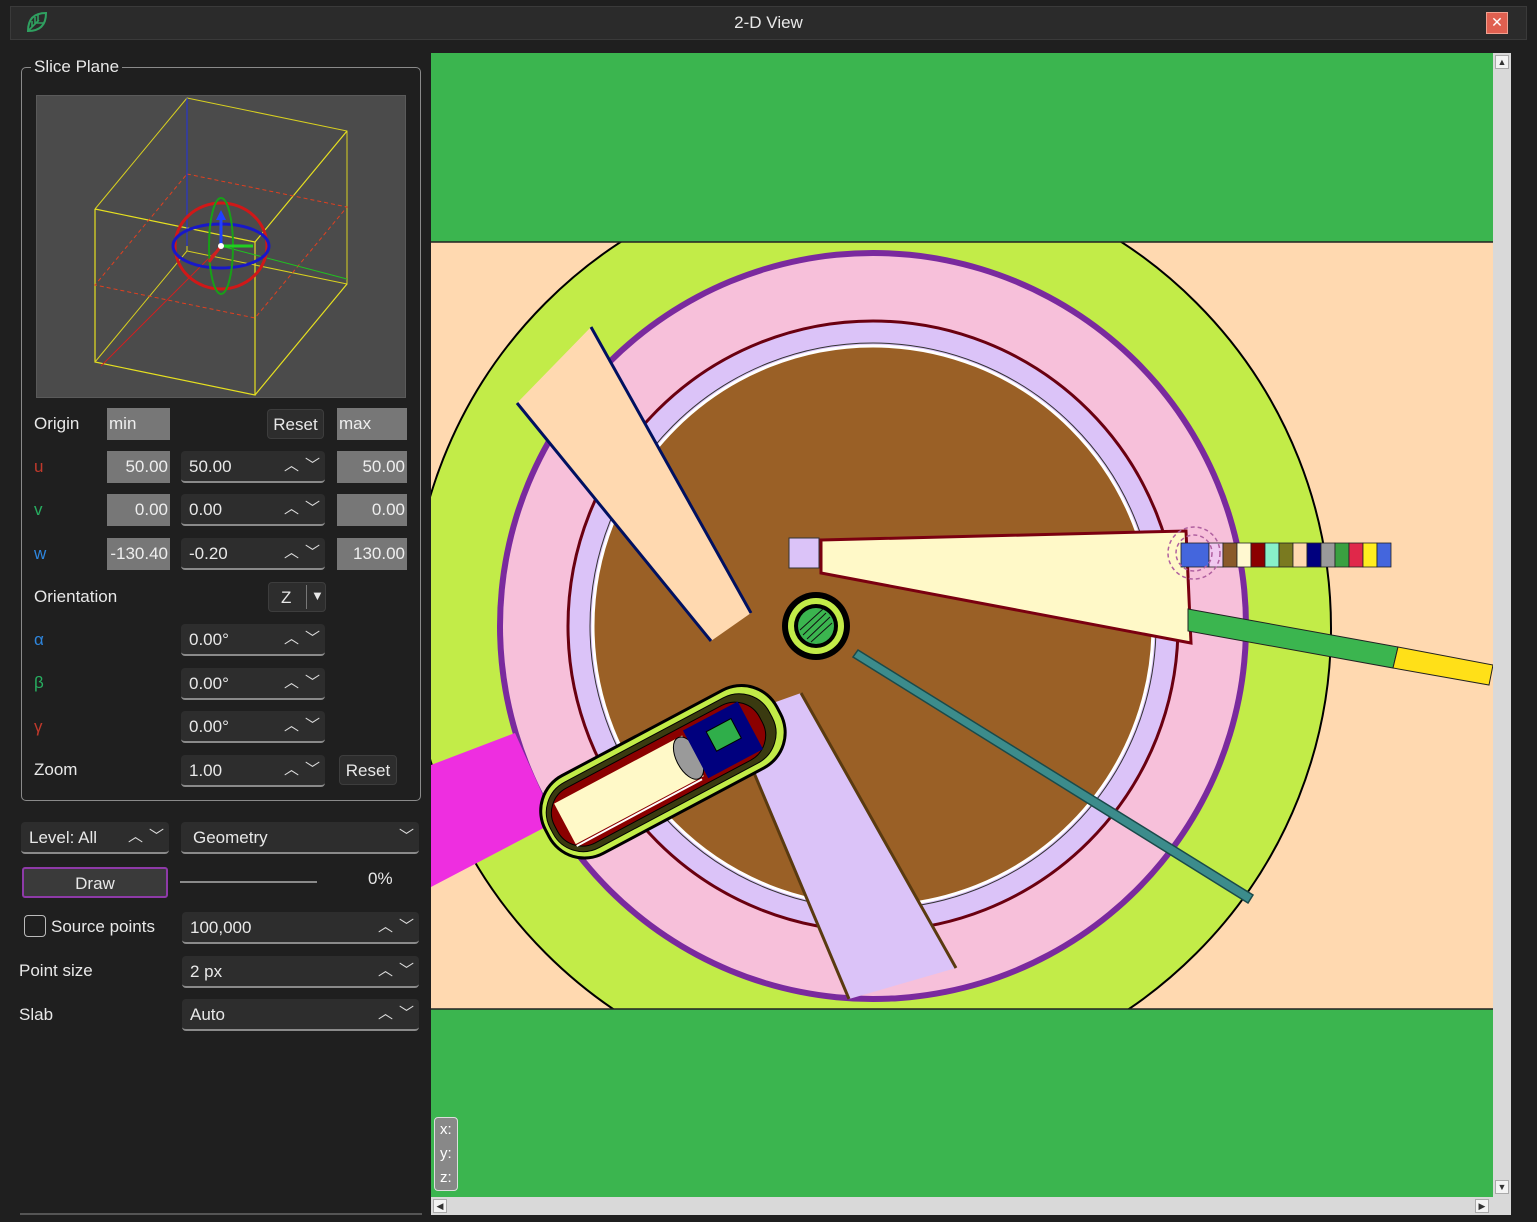 This screenshot has width=1537, height=1222. I want to click on source-points-checkbox, so click(35, 926).